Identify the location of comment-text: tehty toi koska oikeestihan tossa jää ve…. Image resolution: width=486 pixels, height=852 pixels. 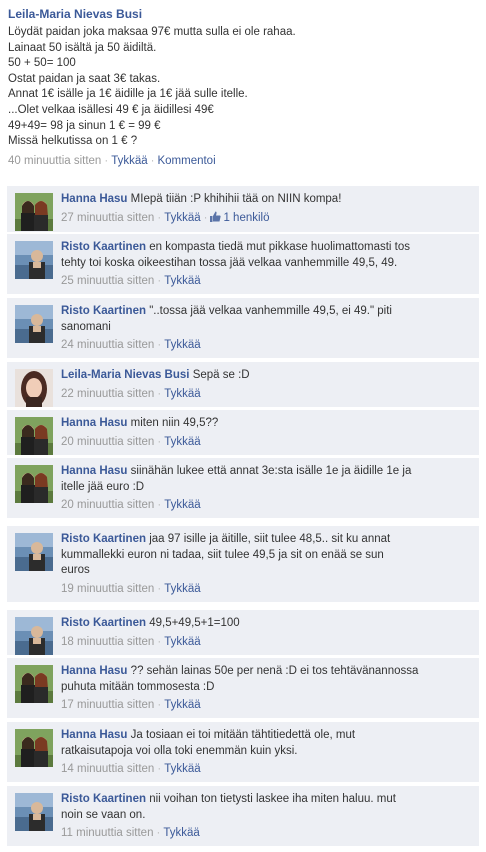
(229, 262).